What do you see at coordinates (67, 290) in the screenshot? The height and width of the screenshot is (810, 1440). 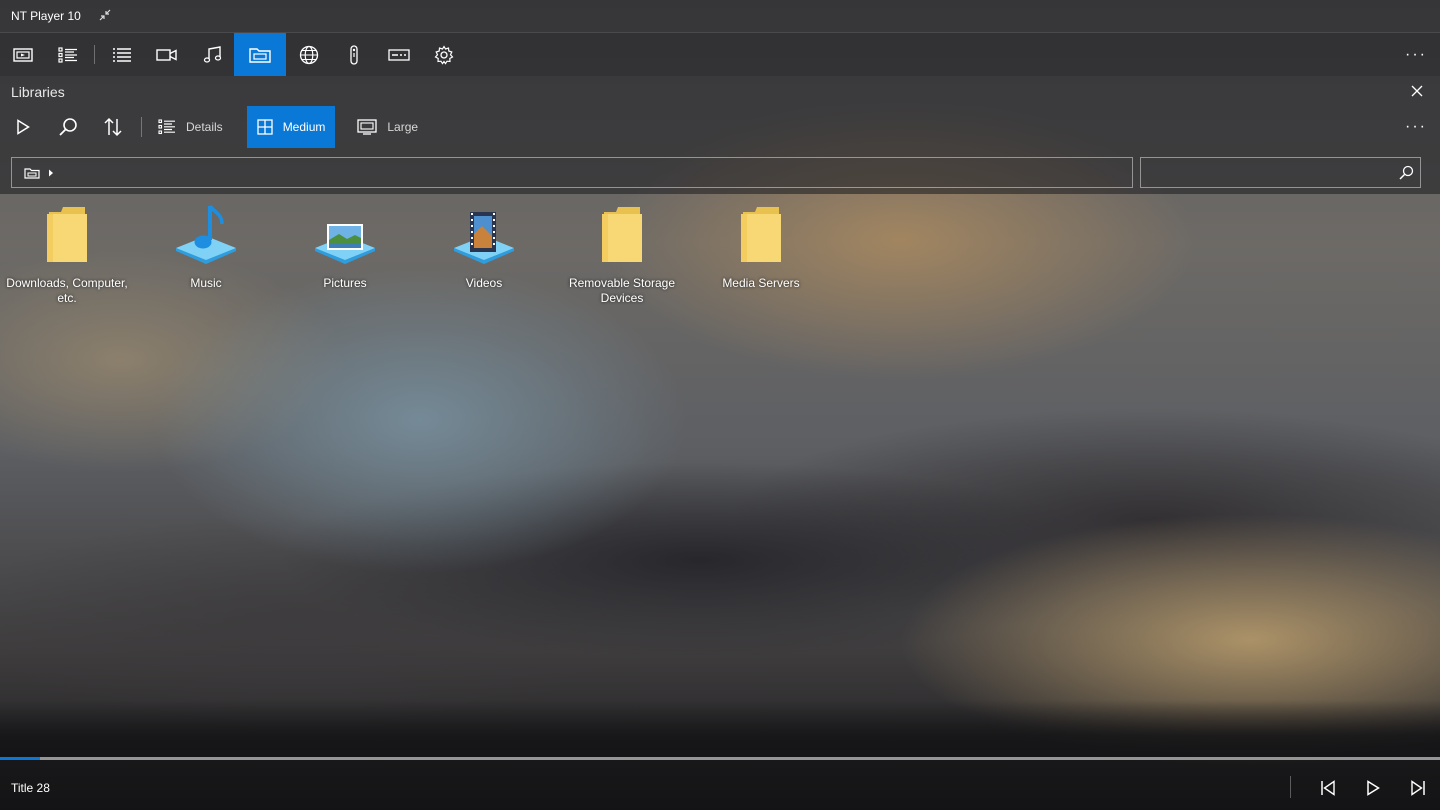 I see `library-label: Downloads, Computer, etc.` at bounding box center [67, 290].